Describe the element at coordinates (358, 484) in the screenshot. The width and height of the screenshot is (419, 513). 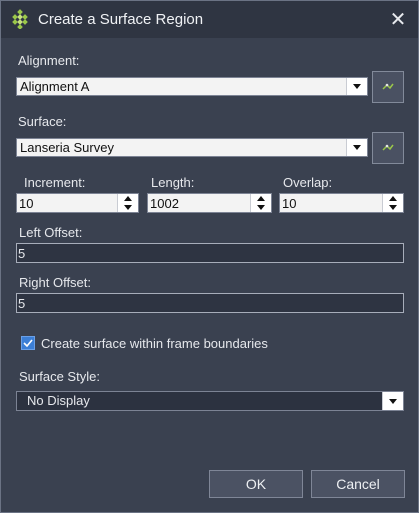
I see `cancel-button: Cancel` at that location.